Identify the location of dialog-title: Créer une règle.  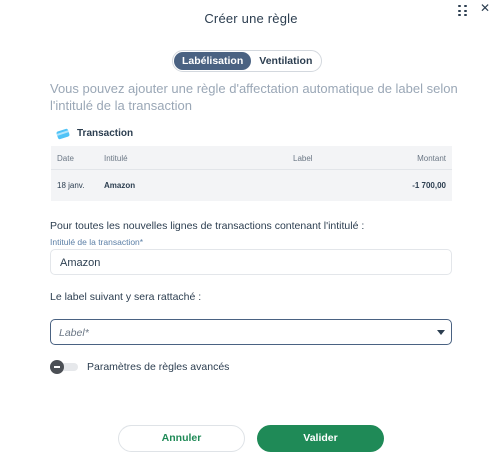
(251, 18).